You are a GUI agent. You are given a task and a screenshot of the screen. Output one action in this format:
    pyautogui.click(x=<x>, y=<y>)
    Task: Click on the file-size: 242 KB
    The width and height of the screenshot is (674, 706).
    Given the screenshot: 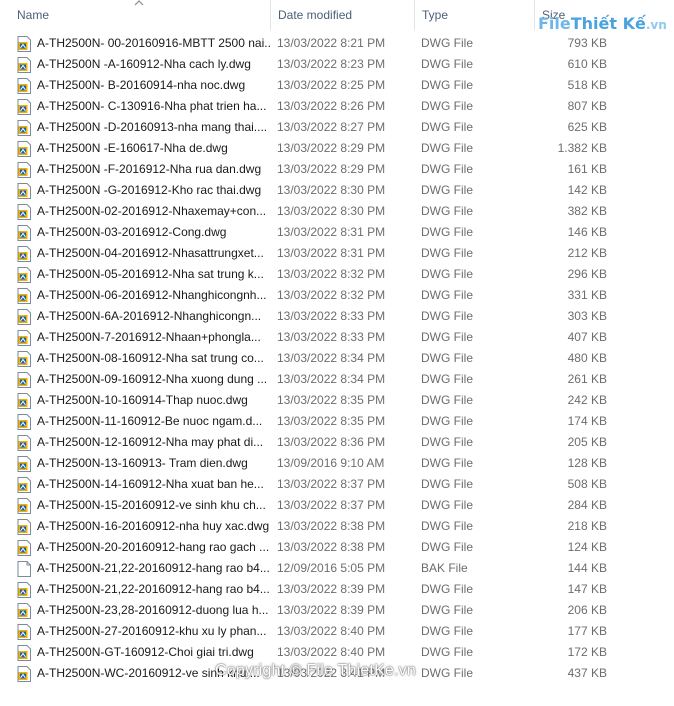 What is the action you would take?
    pyautogui.click(x=587, y=400)
    